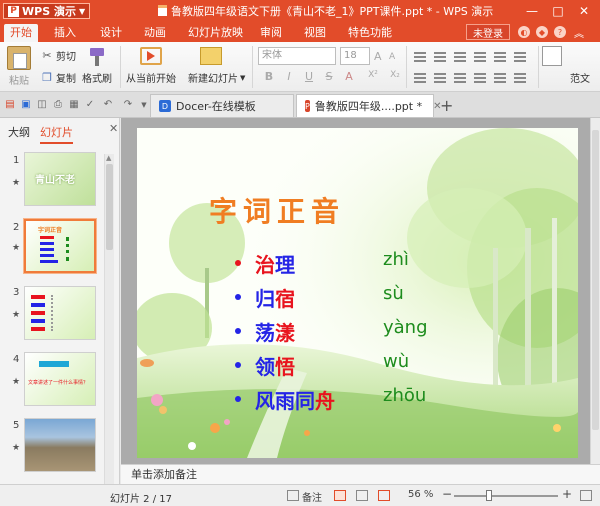 The image size is (600, 506). What do you see at coordinates (10, 105) in the screenshot?
I see `open-icon: ▤` at bounding box center [10, 105].